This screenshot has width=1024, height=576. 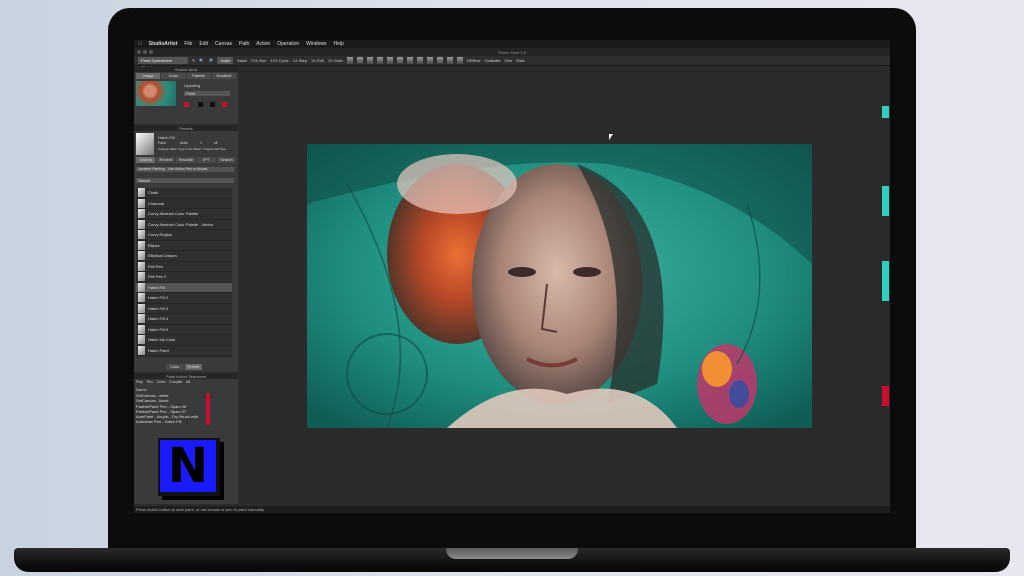 I want to click on play-button: Play, so click(x=139, y=382).